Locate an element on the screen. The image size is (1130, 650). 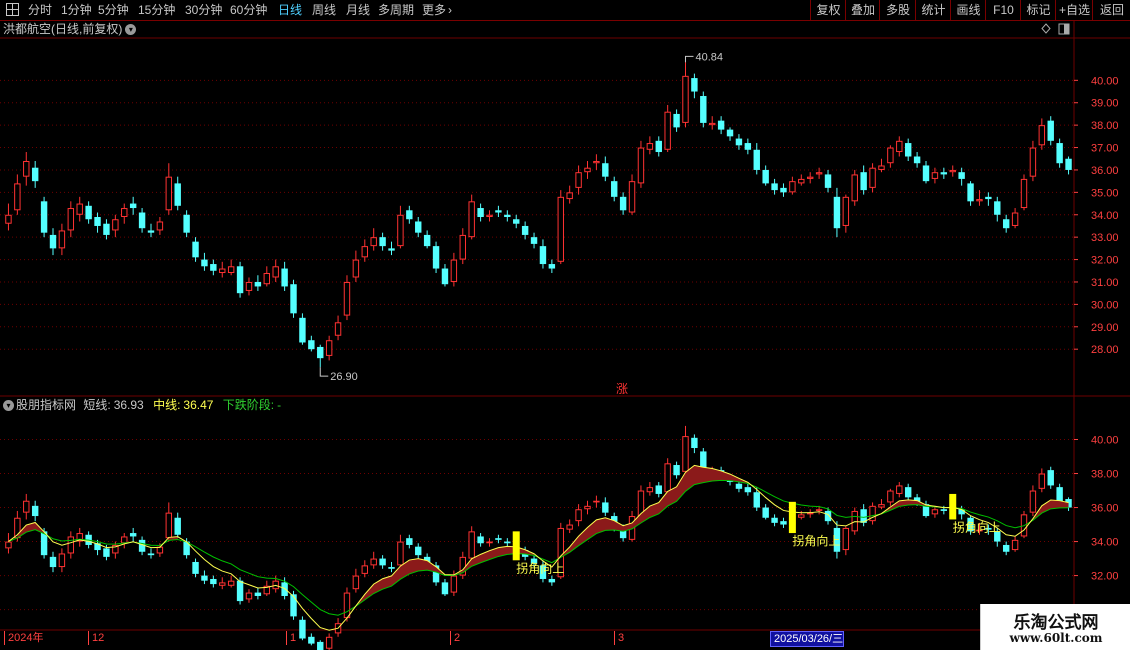
price-tick-label: 37.00 is located at coordinates (1105, 149).